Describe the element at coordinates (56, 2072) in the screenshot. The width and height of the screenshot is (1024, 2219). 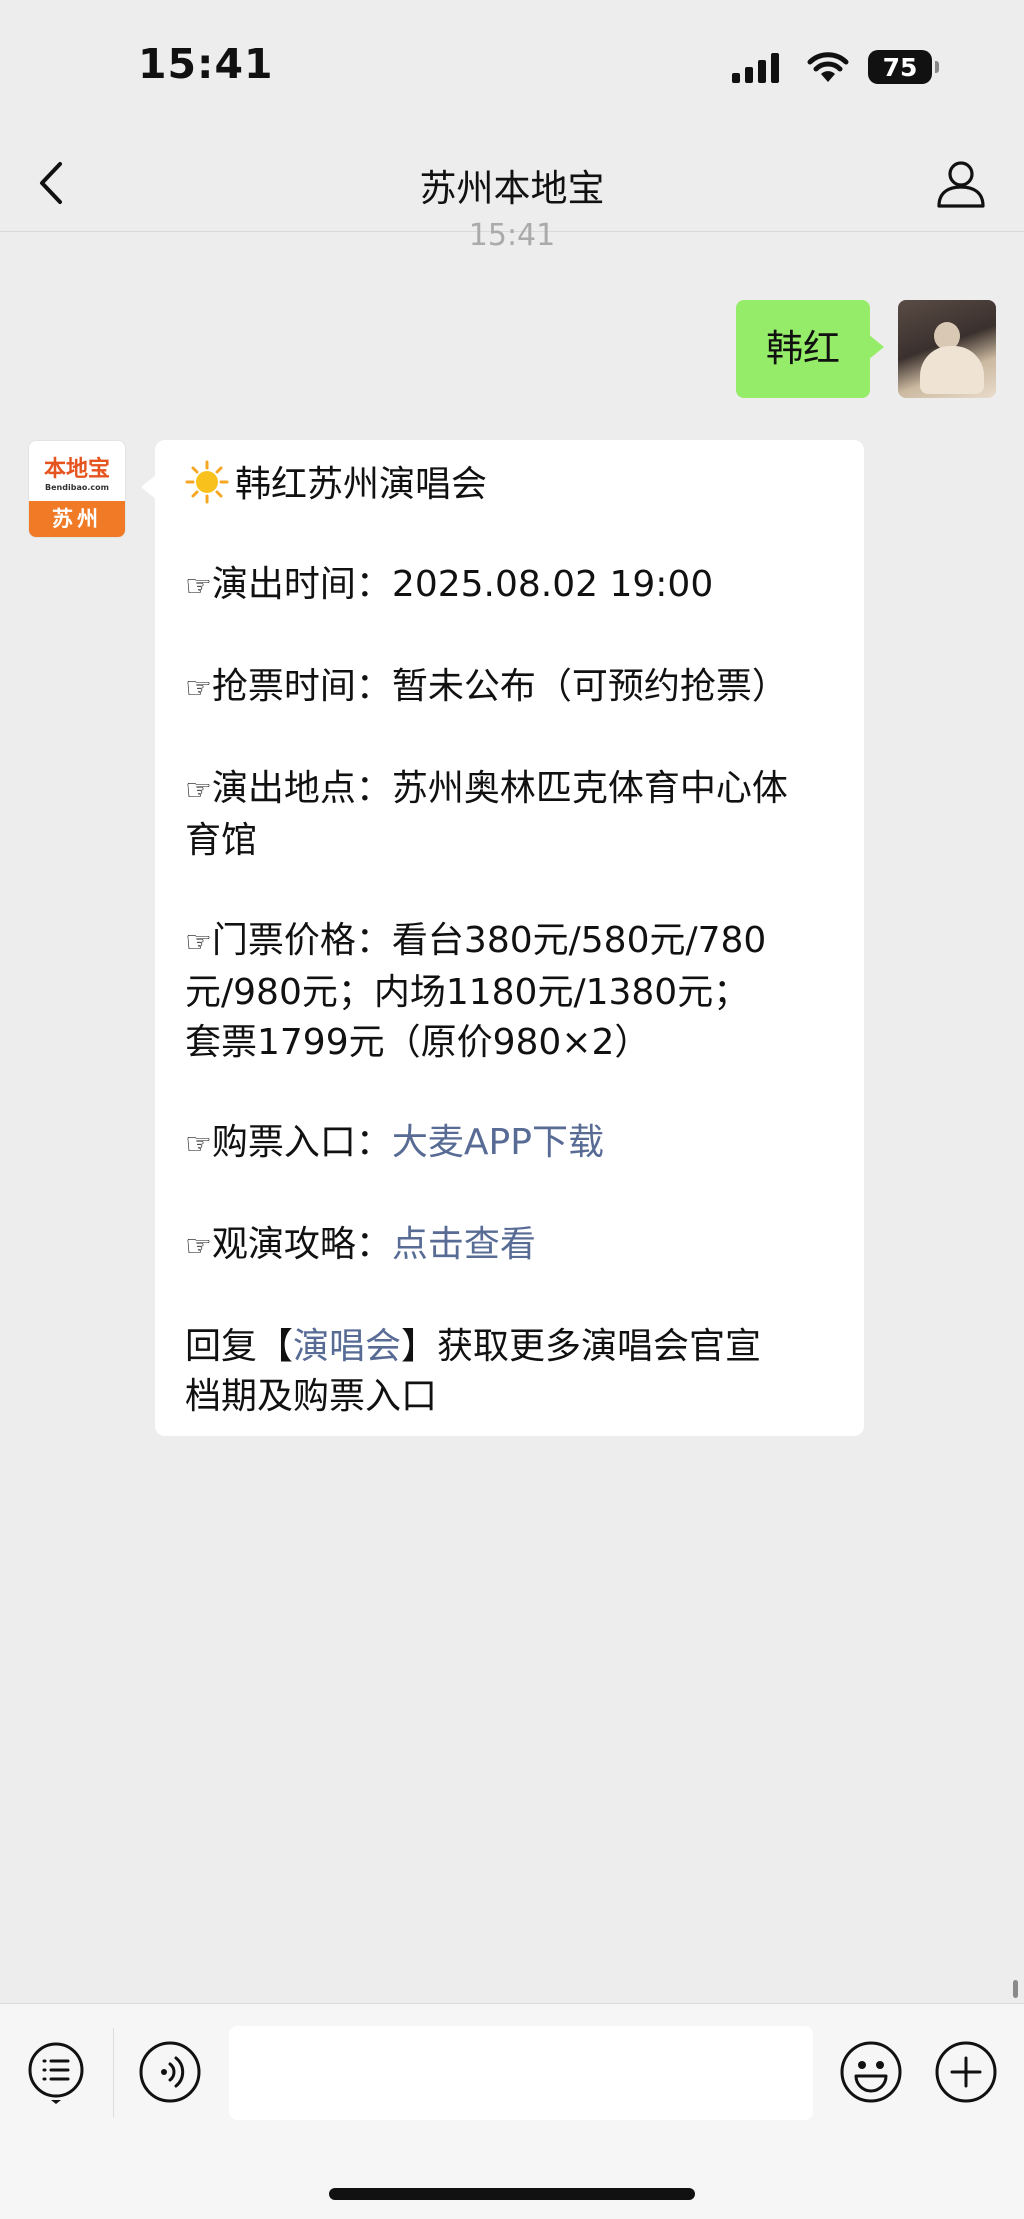
I see `menu-list-icon` at that location.